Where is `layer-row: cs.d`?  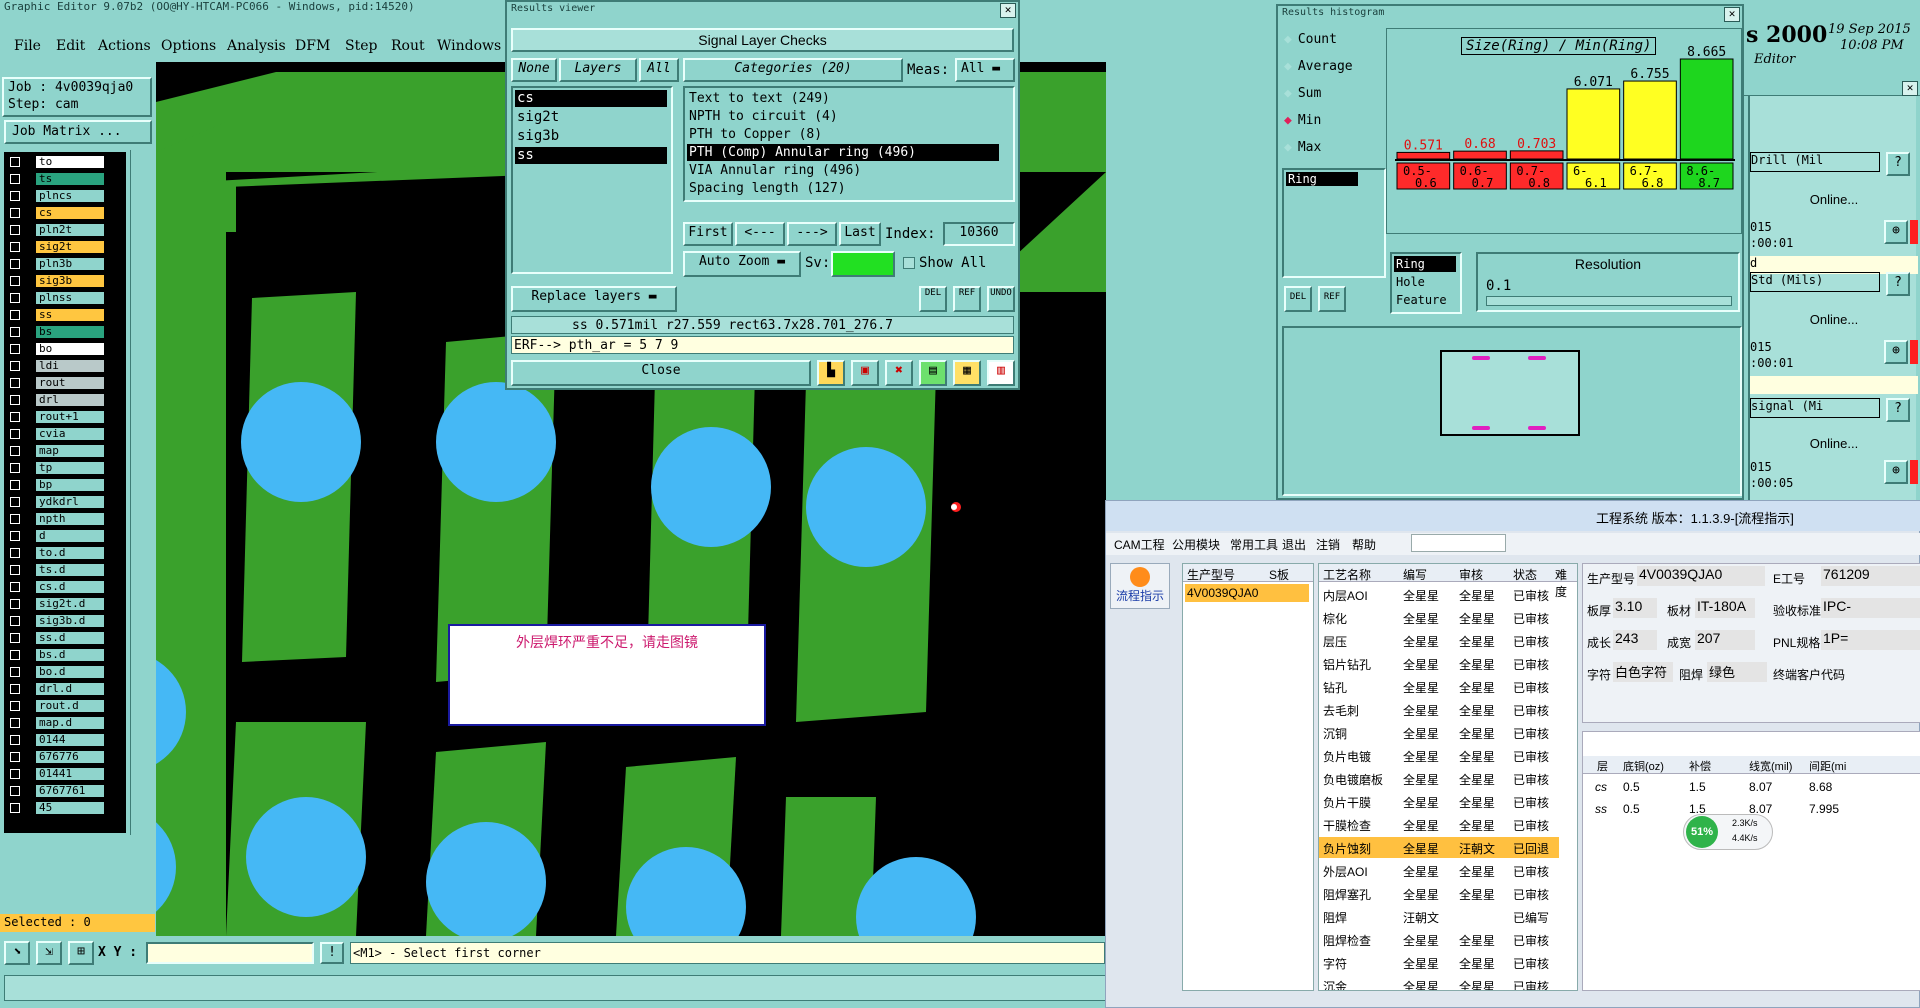 layer-row: cs.d is located at coordinates (56, 587).